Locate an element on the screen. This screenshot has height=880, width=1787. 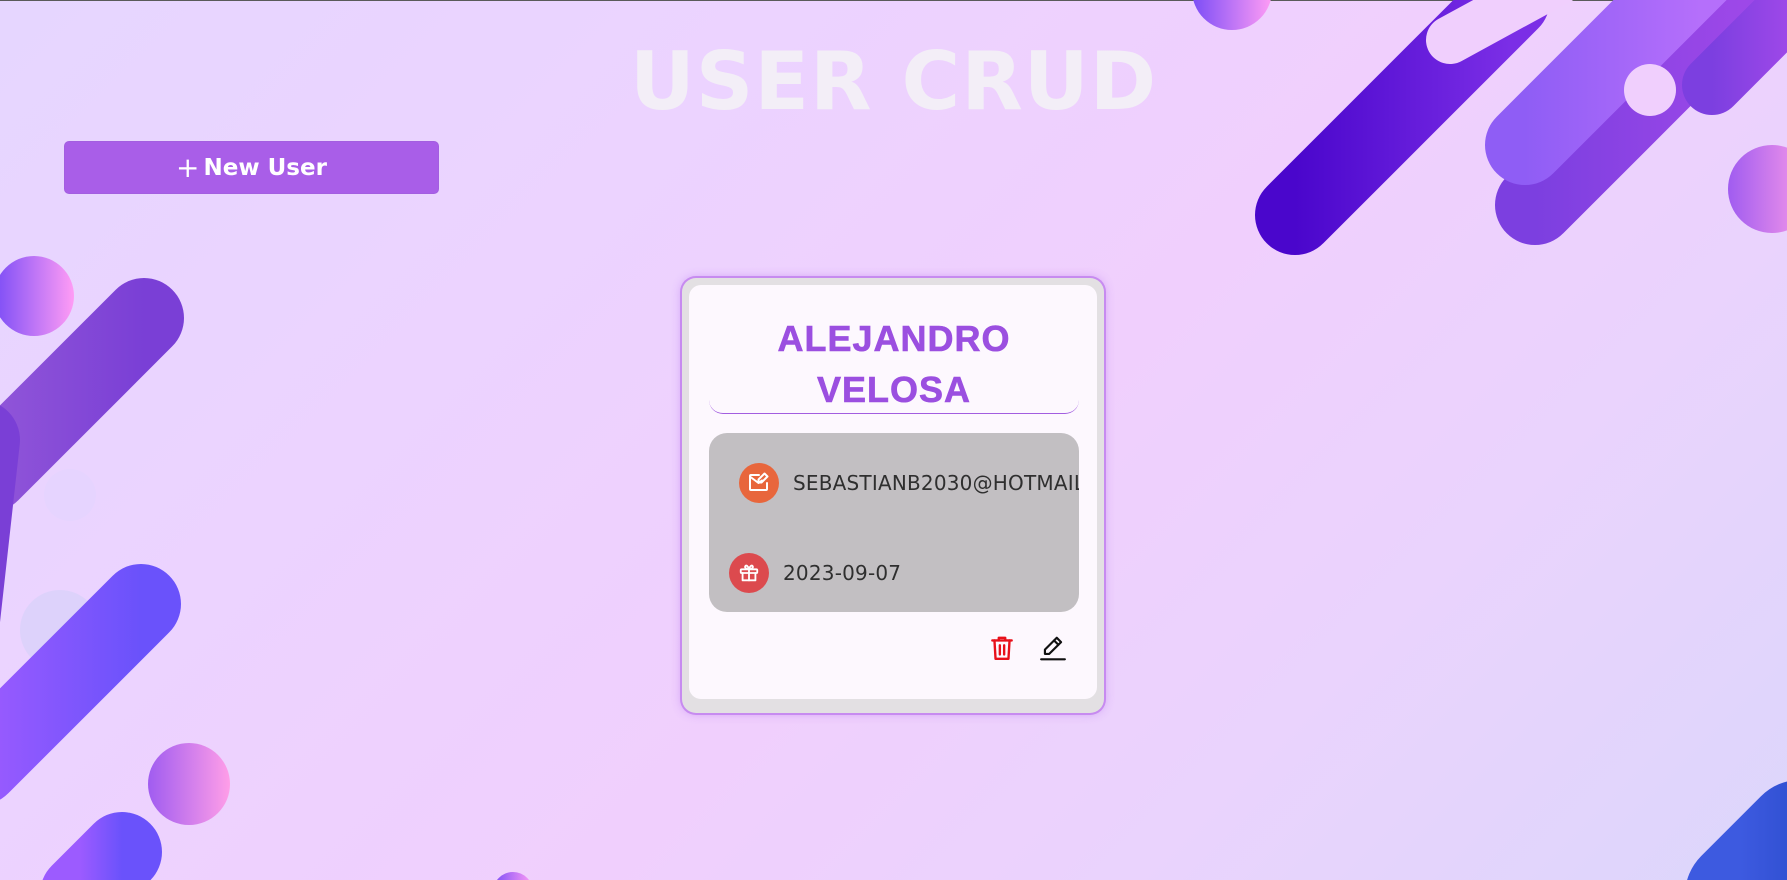
user-name: ALEJANDRO VELOSA is located at coordinates (894, 364).